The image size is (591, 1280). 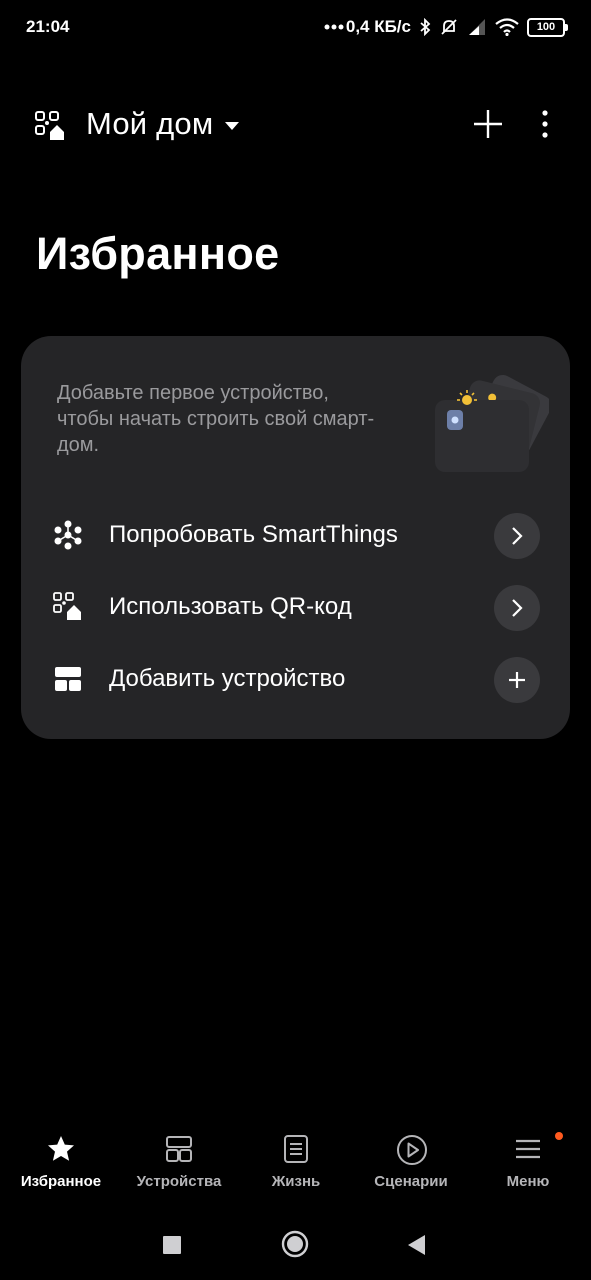 I want to click on more-options-button, so click(x=545, y=124).